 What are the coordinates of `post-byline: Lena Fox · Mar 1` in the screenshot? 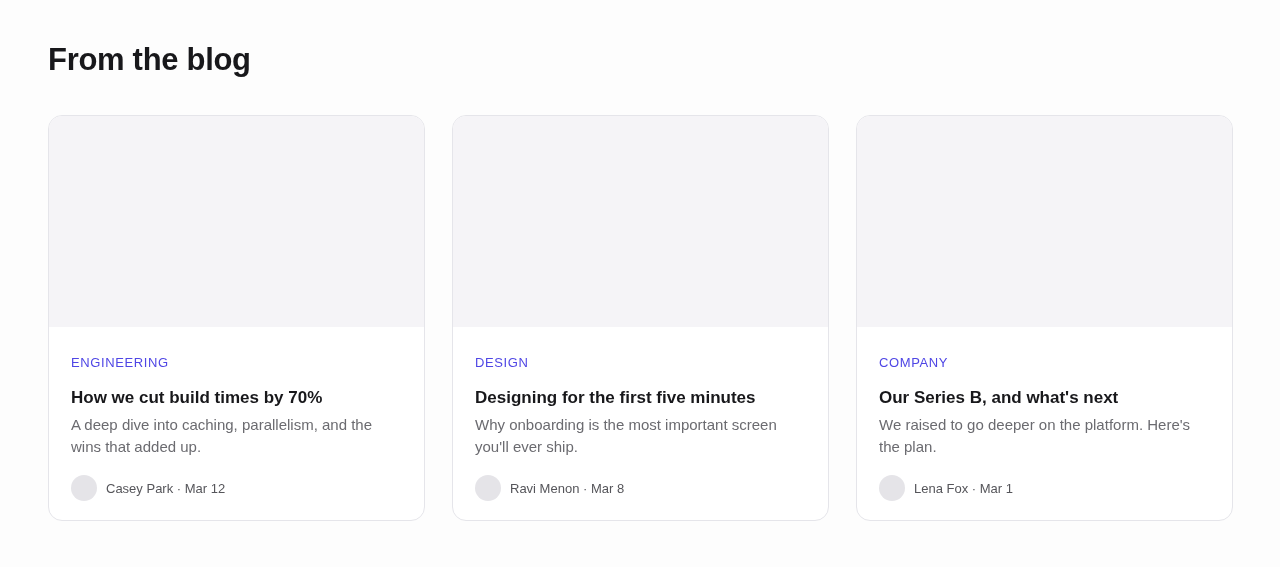 It's located at (963, 488).